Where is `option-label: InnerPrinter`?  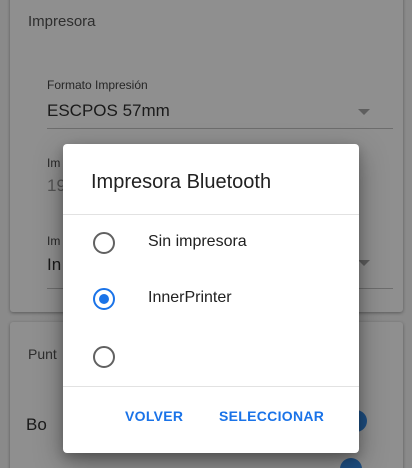 option-label: InnerPrinter is located at coordinates (190, 297).